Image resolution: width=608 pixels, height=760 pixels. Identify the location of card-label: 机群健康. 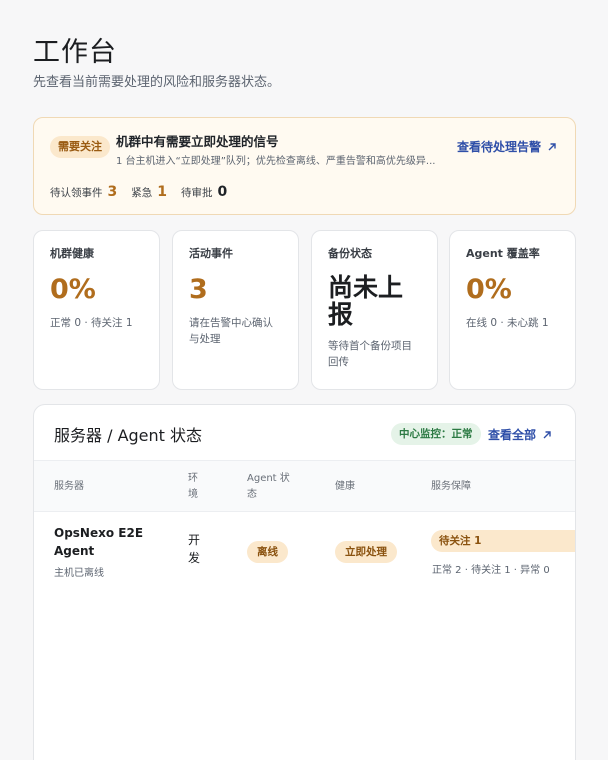
(72, 253).